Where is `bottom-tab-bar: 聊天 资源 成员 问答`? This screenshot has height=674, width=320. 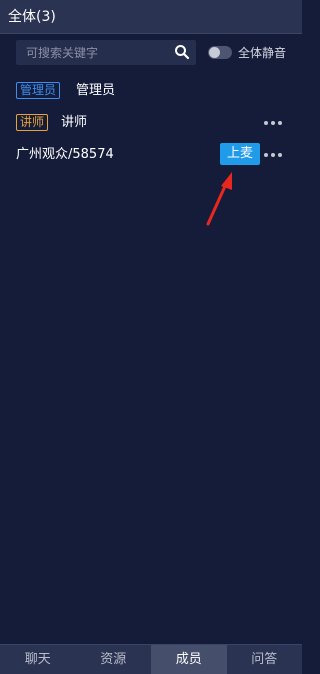
bottom-tab-bar: 聊天 资源 成员 问答 is located at coordinates (151, 659).